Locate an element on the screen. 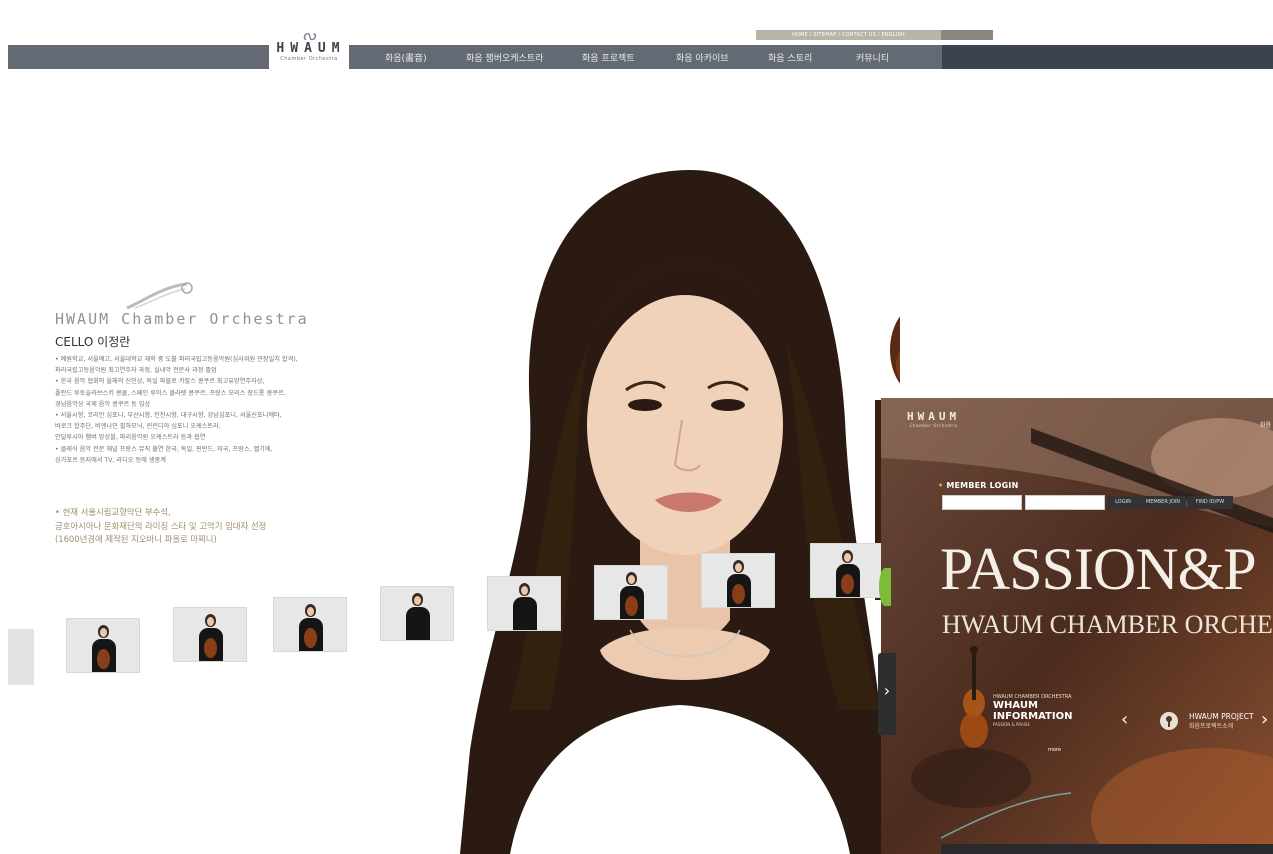  login-button: LOGIN is located at coordinates (1123, 502).